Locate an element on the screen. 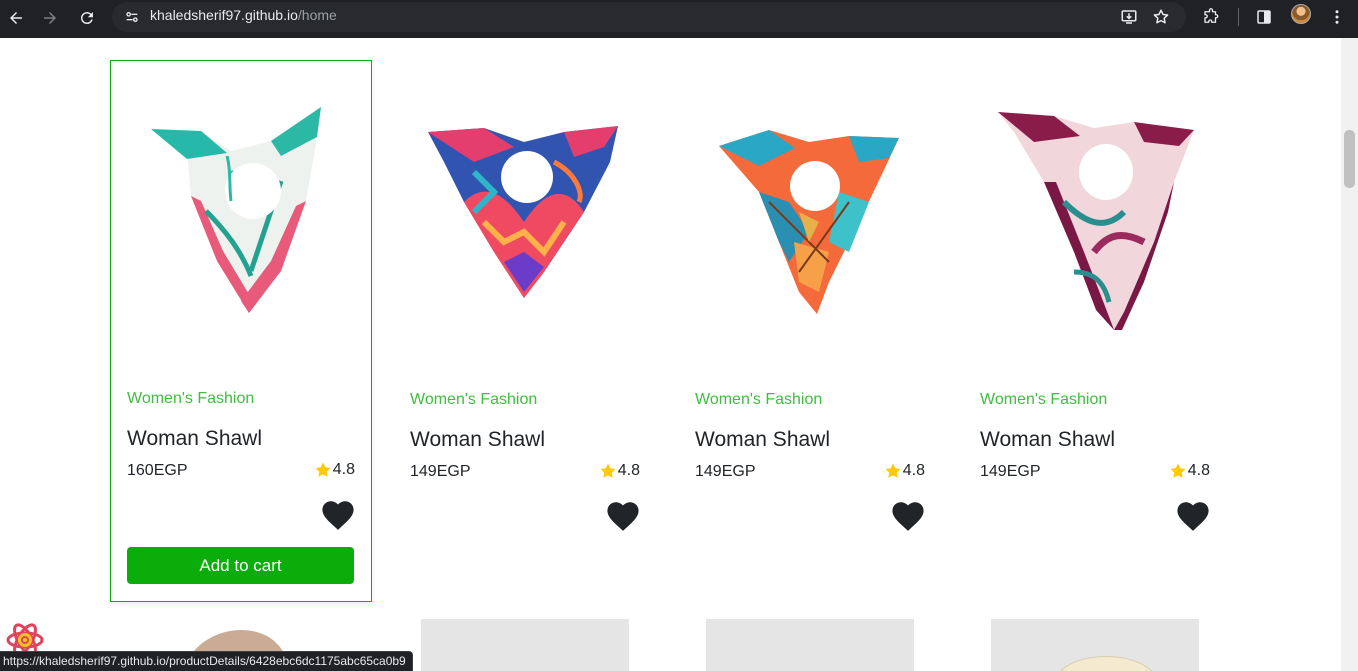  forward-button is located at coordinates (50, 18).